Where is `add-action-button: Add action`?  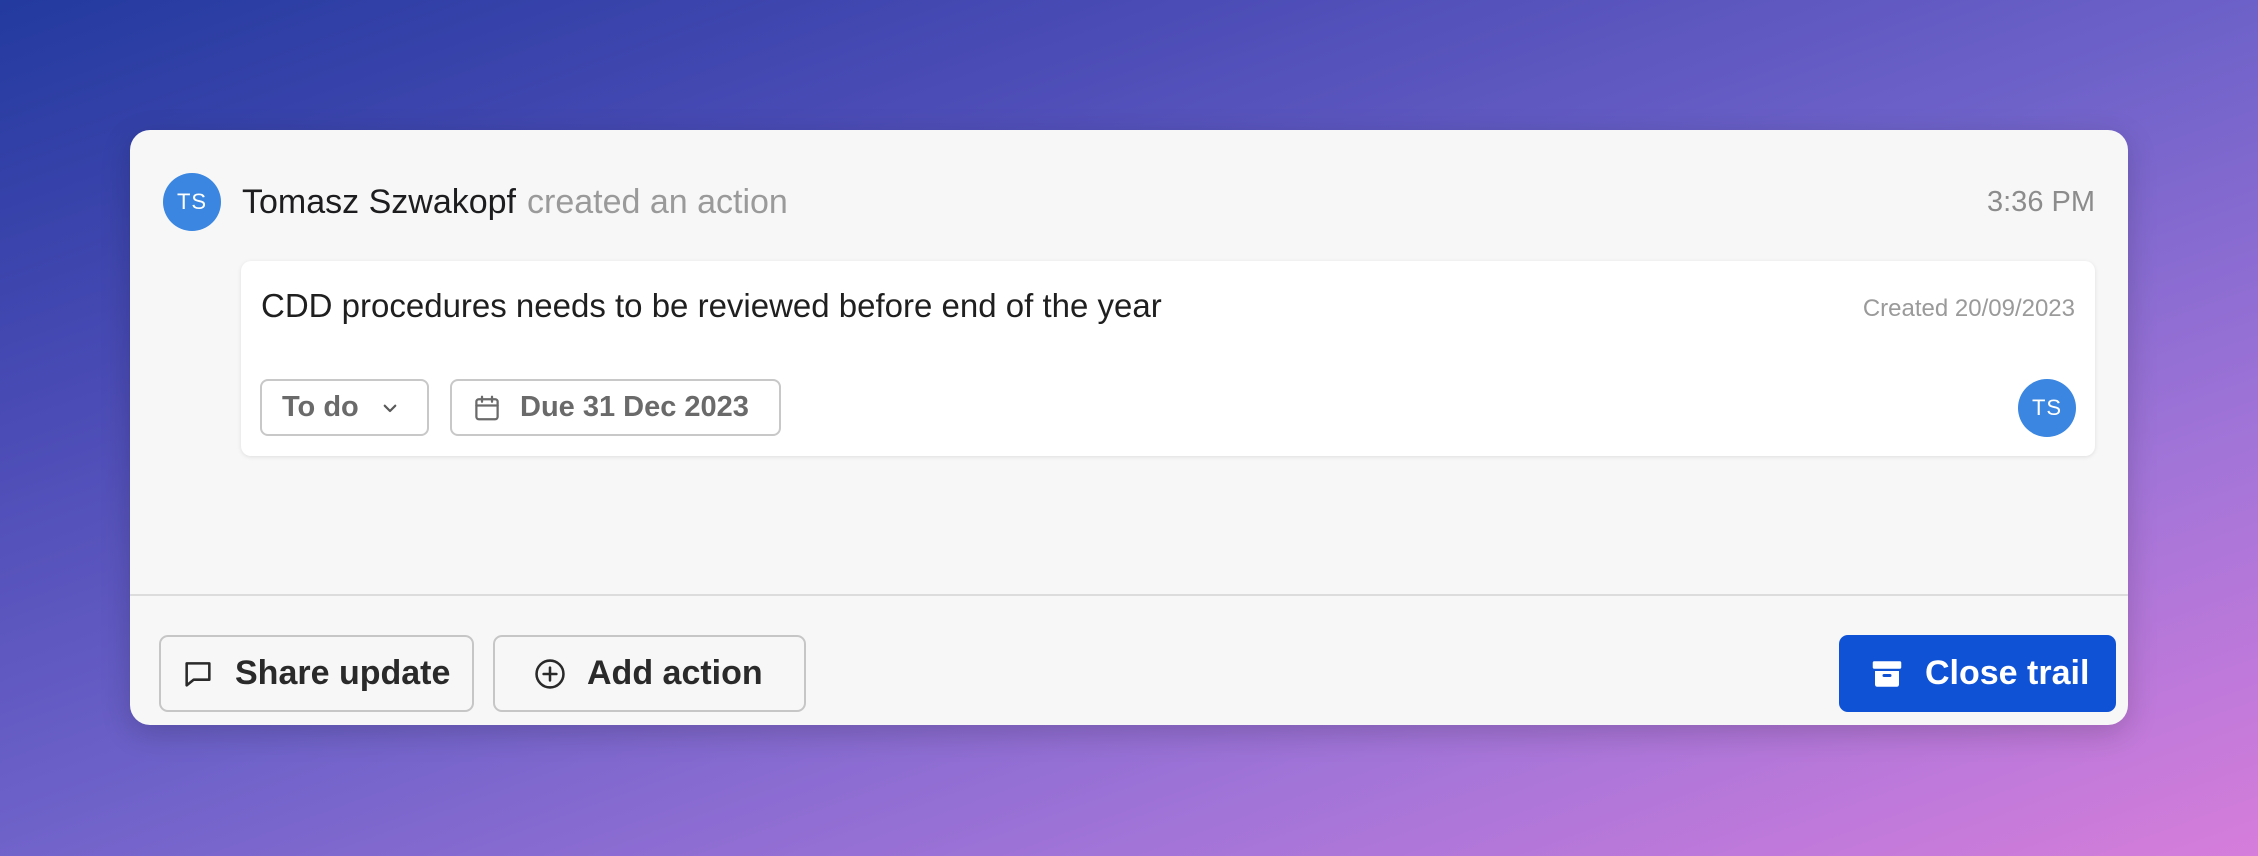
add-action-button: Add action is located at coordinates (649, 673).